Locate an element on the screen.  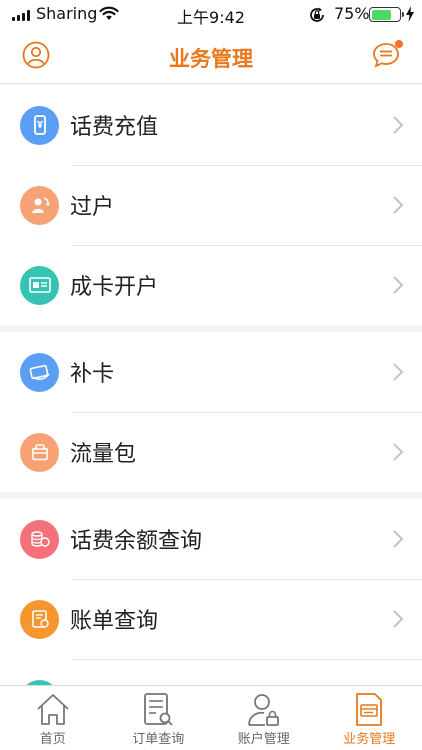
account-lock-icon is located at coordinates (263, 710).